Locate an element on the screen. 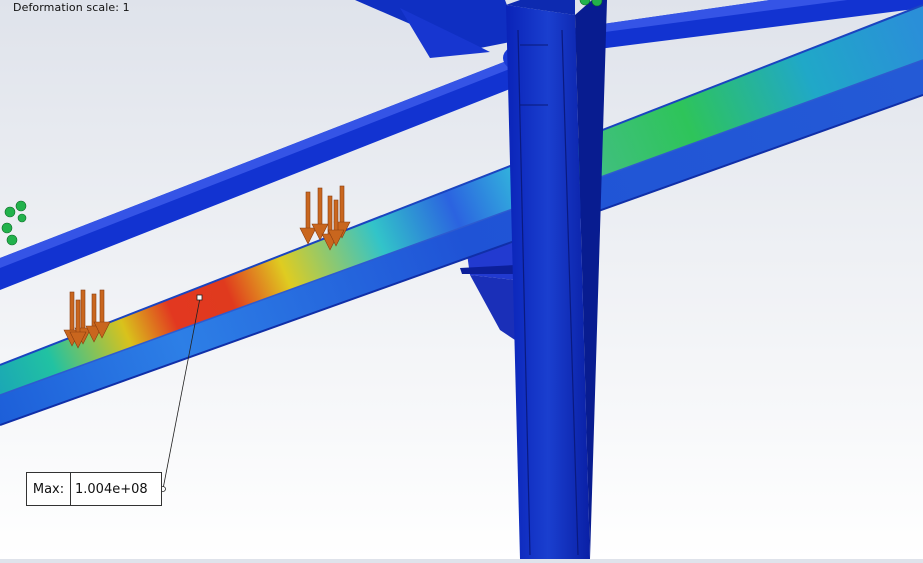 The width and height of the screenshot is (923, 563). top-beam is located at coordinates (437, 29).